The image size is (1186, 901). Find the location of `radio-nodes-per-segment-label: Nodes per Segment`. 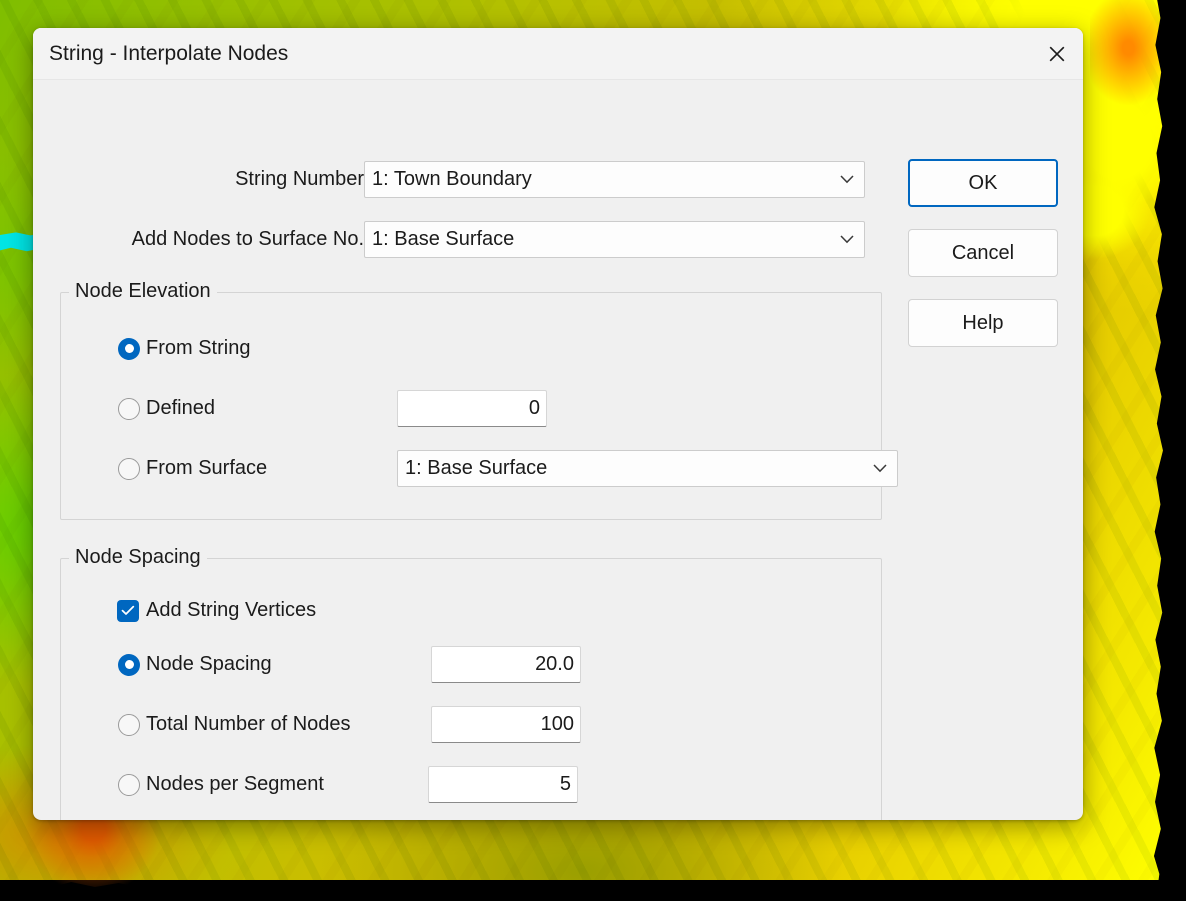

radio-nodes-per-segment-label: Nodes per Segment is located at coordinates (235, 784).